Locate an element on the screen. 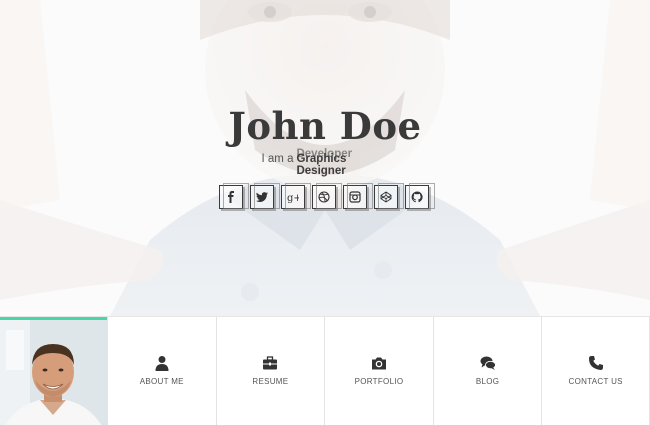 This screenshot has width=650, height=425. svg-text: g+ is located at coordinates (293, 198).